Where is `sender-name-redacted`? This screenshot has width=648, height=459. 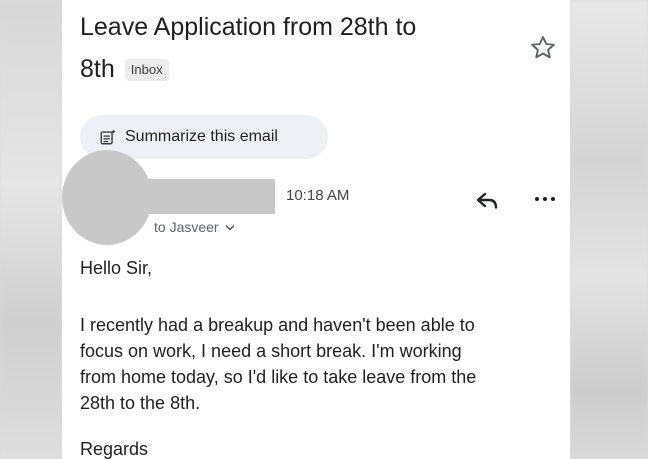
sender-name-redacted is located at coordinates (209, 196).